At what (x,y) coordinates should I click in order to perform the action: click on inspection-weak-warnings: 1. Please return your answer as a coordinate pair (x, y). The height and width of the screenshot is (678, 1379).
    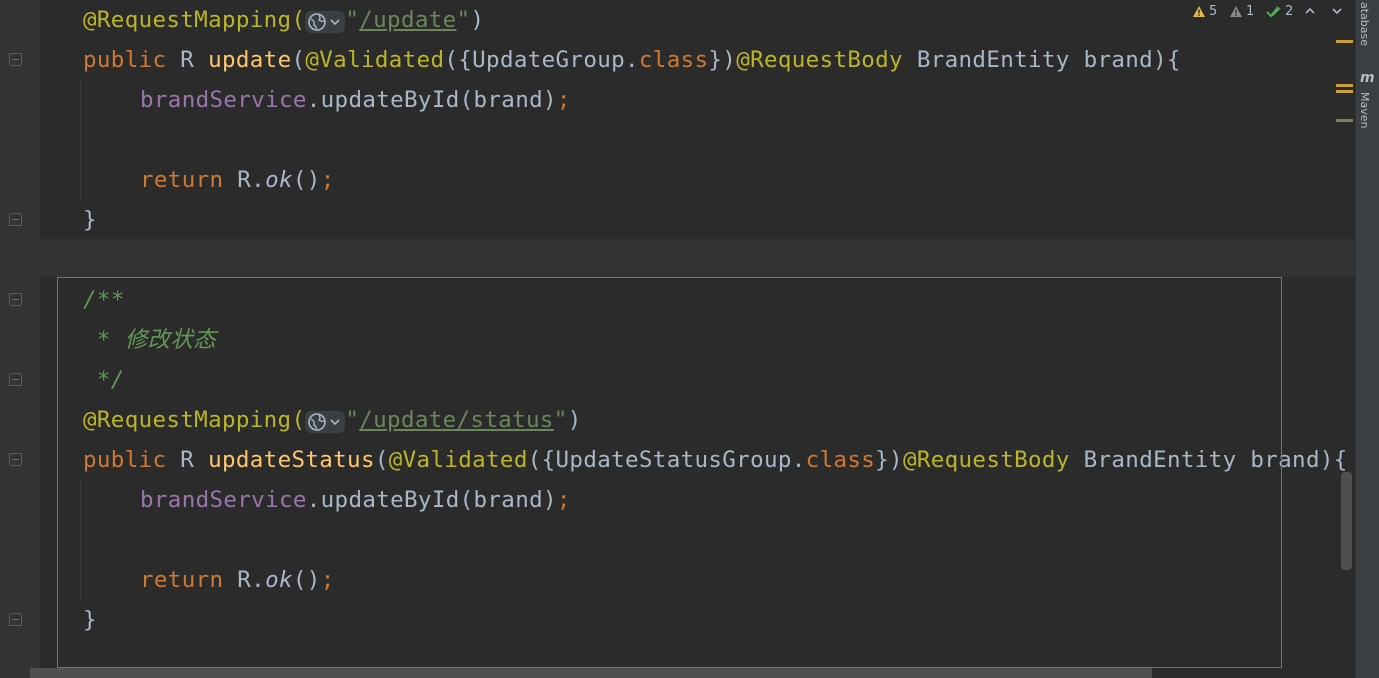
    Looking at the image, I should click on (1241, 11).